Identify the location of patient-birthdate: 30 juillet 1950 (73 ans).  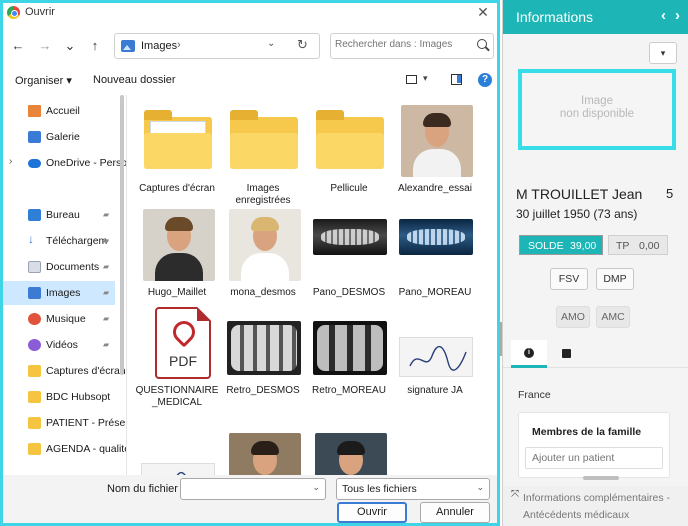
(577, 214).